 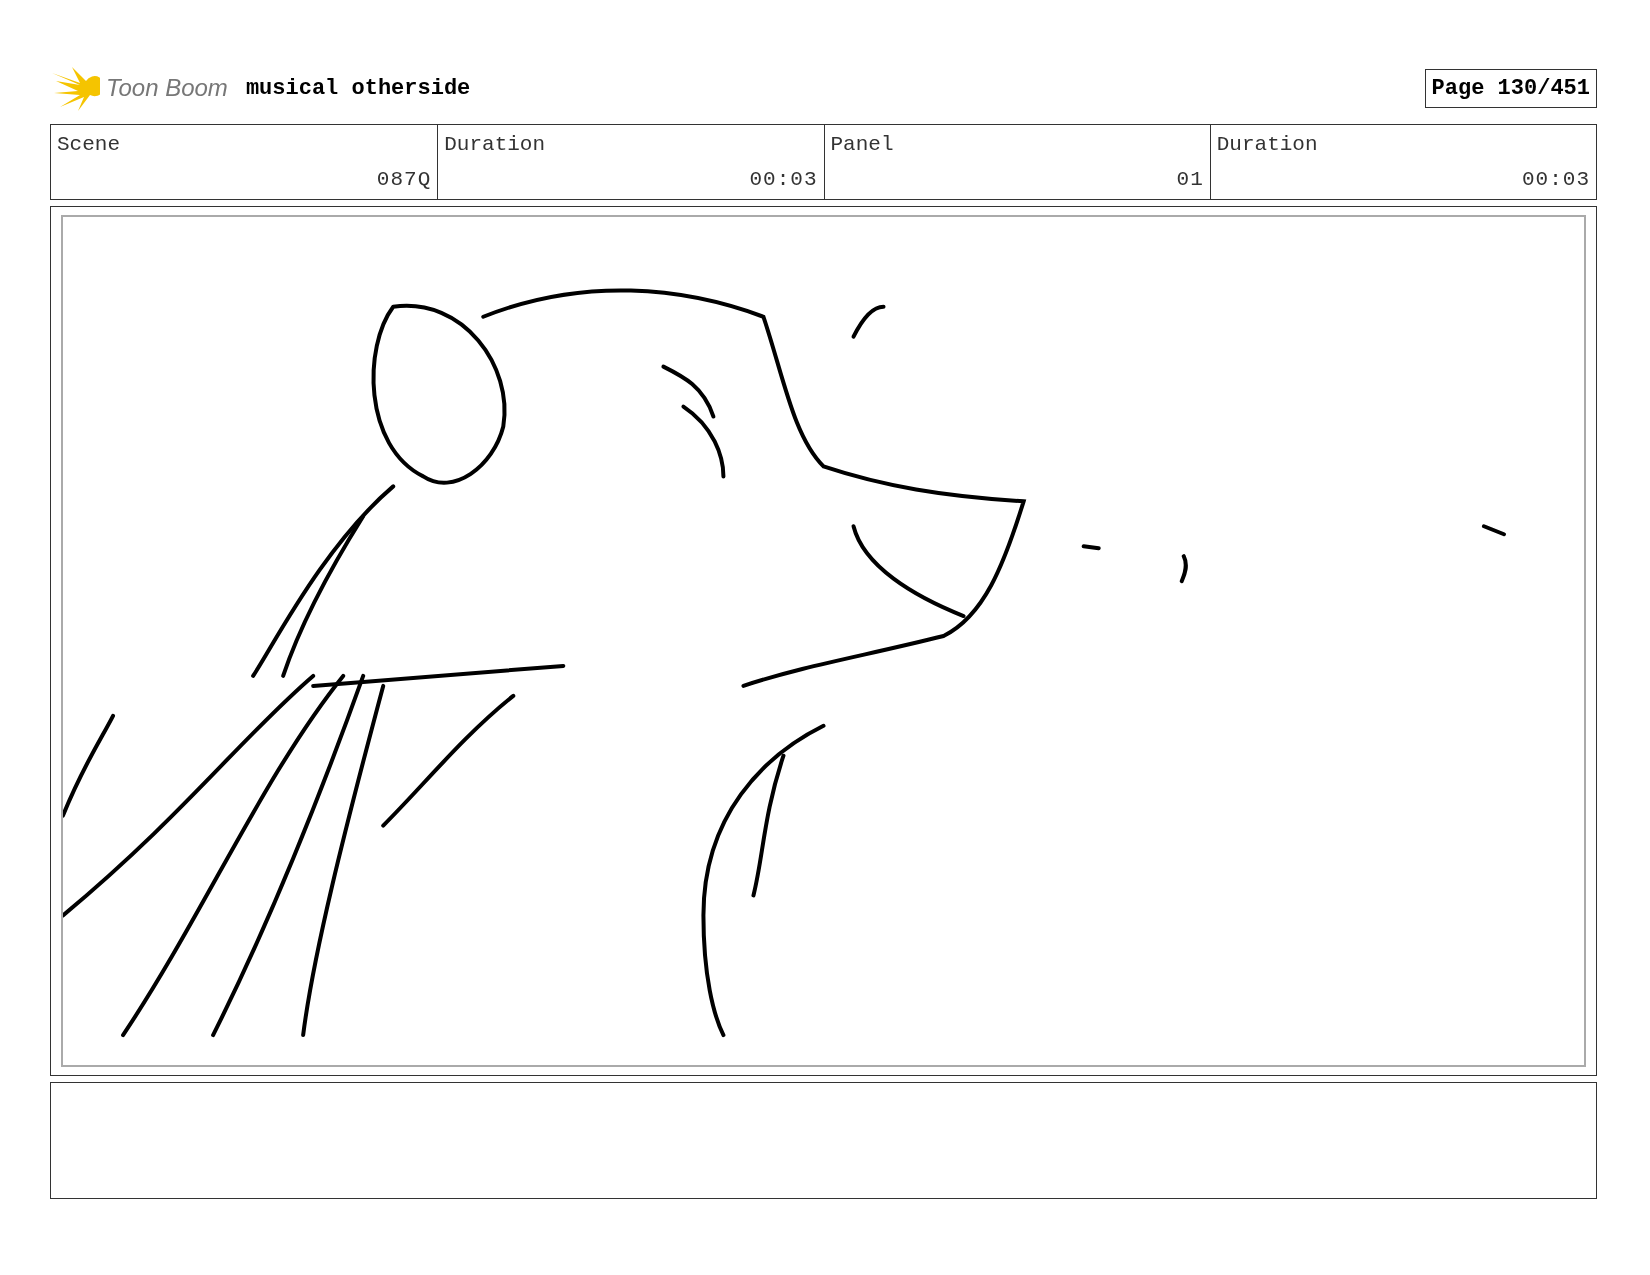 I want to click on page-number: Page 130/451, so click(x=1510, y=88).